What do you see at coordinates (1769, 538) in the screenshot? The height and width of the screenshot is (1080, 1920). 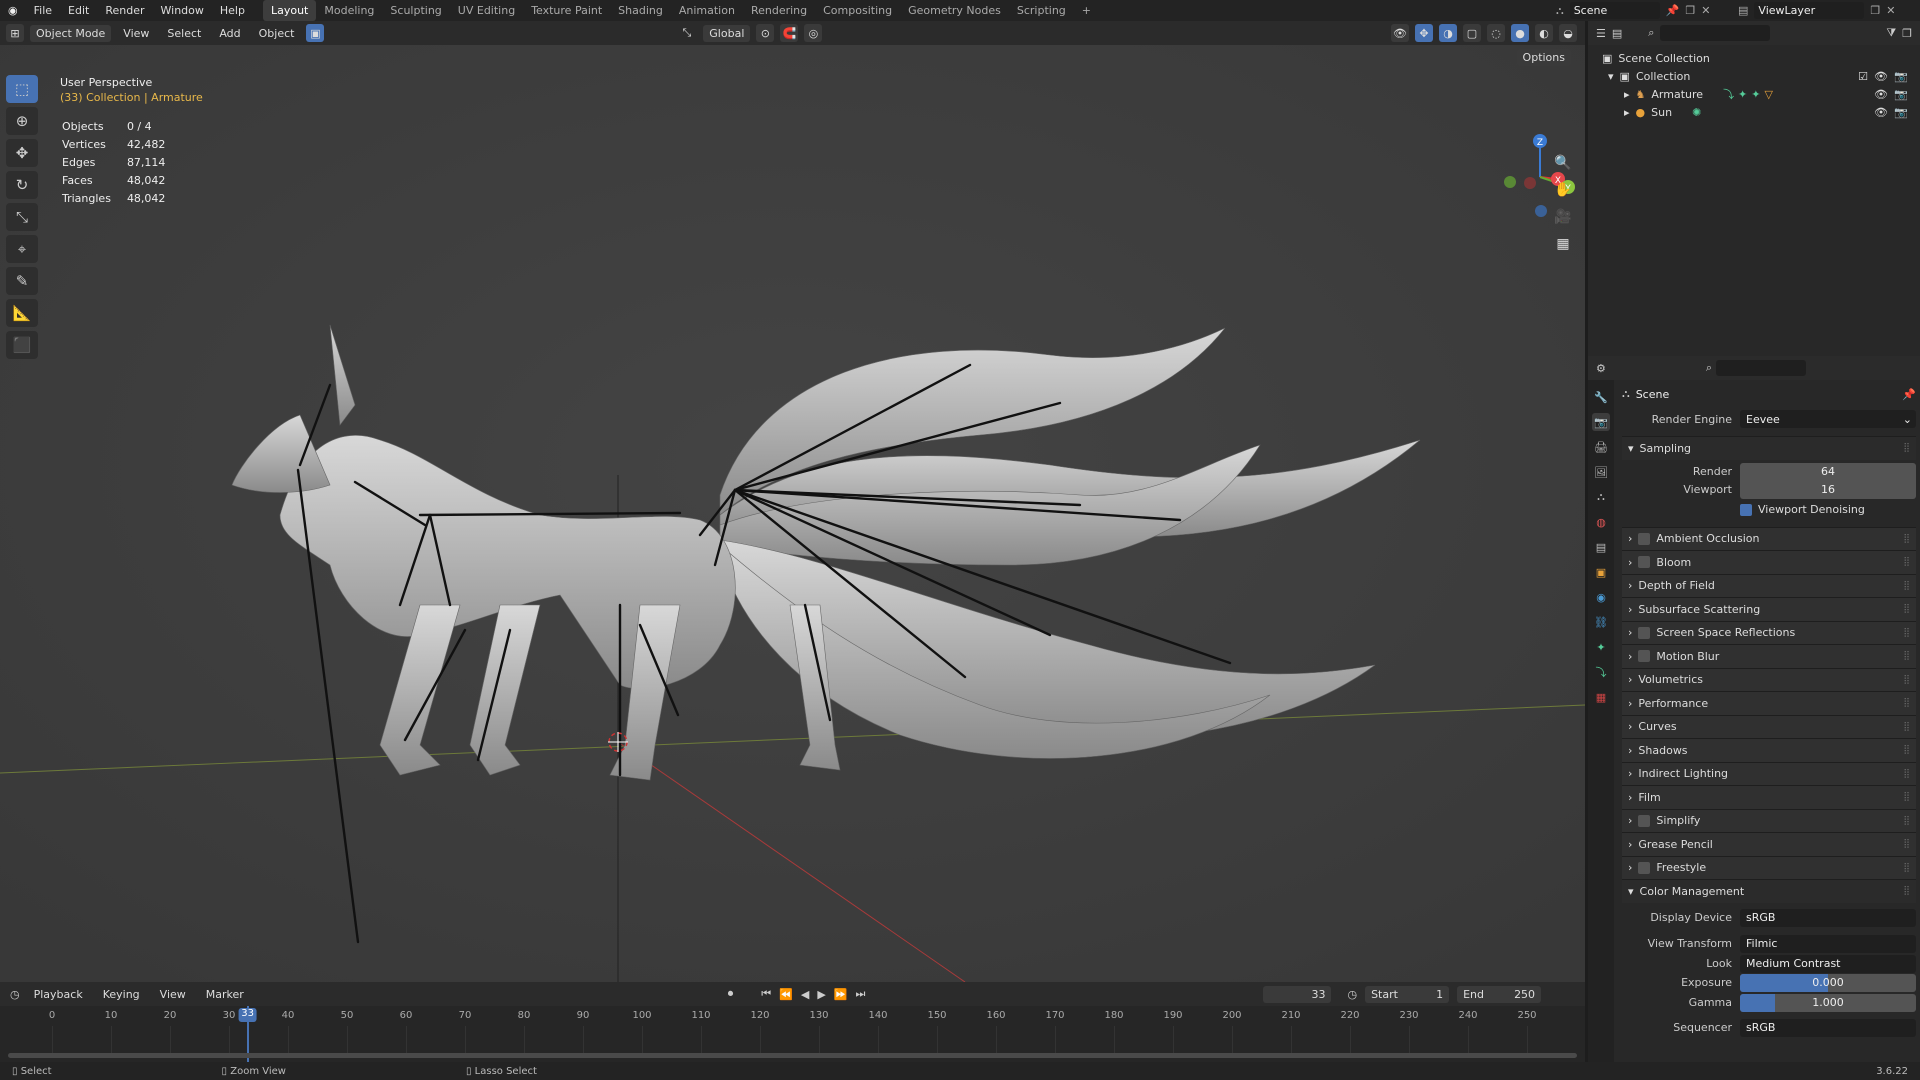 I see `panel-ambient-occlusion: › Ambient Occlusion ⣿` at bounding box center [1769, 538].